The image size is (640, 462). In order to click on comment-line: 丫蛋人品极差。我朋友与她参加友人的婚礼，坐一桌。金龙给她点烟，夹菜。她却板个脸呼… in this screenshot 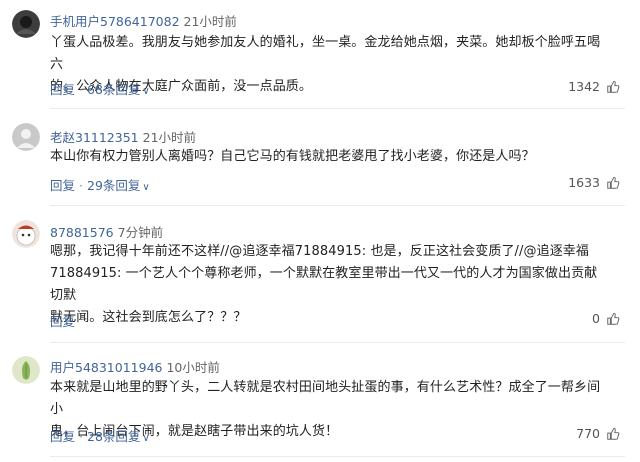, I will do `click(325, 53)`.